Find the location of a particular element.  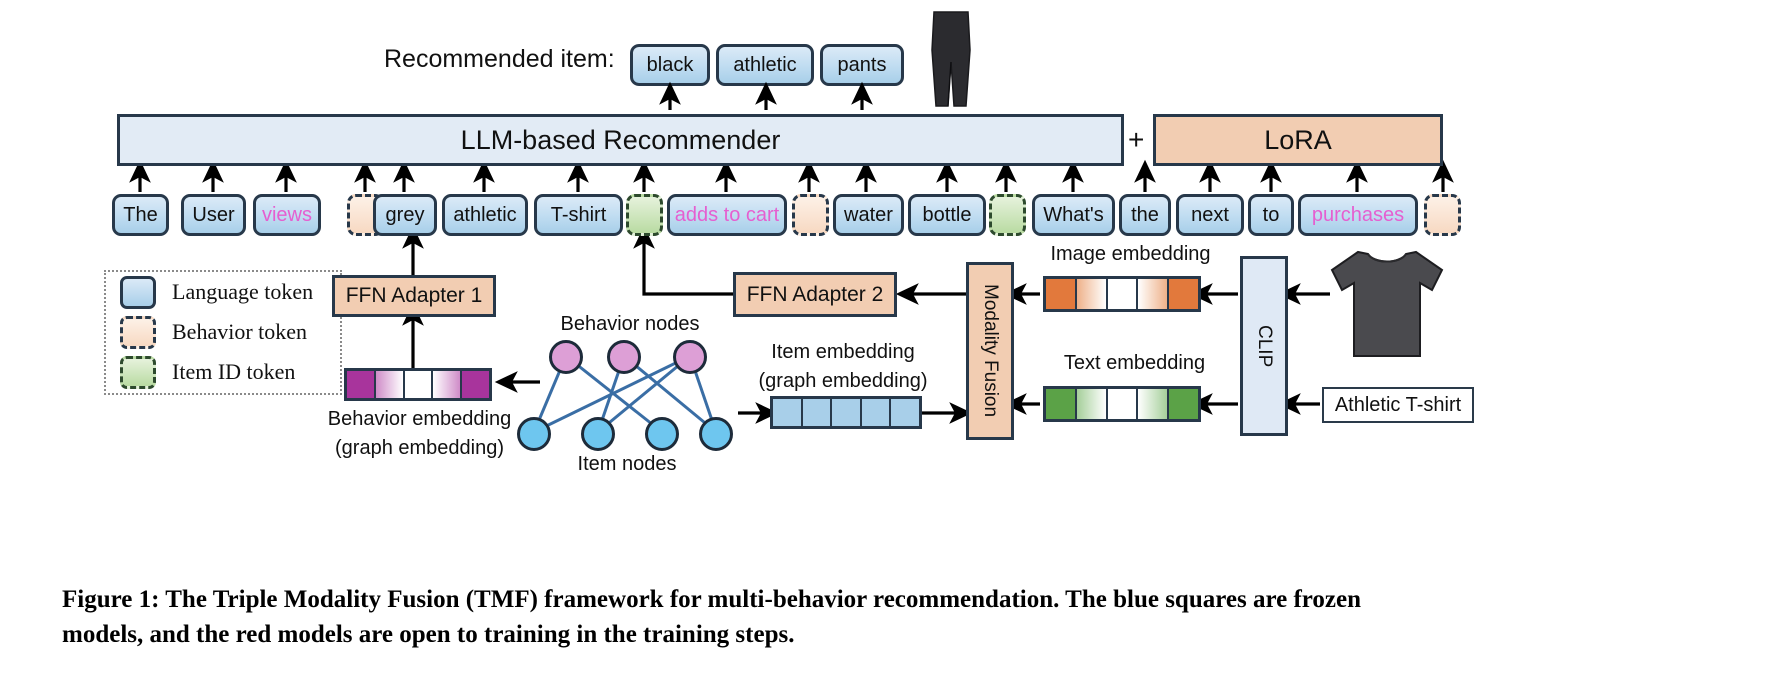

lora-bar: LoRA is located at coordinates (1298, 140).